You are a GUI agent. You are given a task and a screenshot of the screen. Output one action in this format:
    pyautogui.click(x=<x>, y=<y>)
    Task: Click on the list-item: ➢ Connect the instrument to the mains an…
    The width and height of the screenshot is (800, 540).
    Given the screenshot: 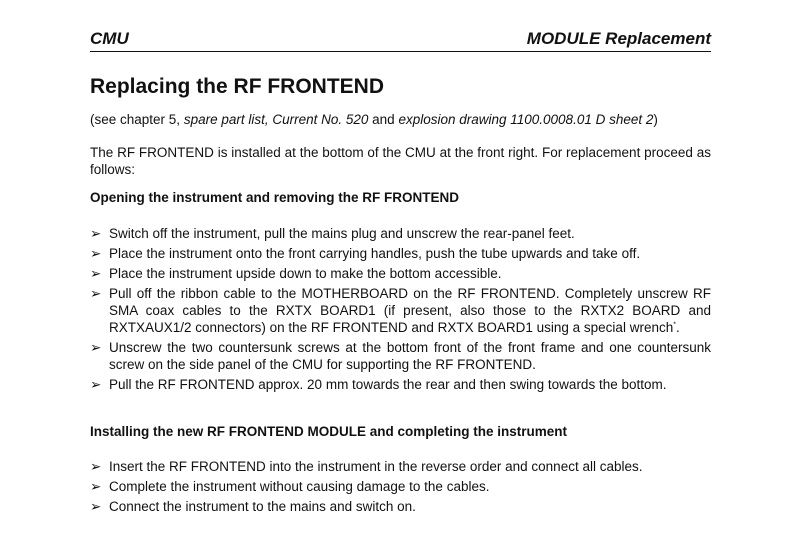 What is the action you would take?
    pyautogui.click(x=400, y=506)
    